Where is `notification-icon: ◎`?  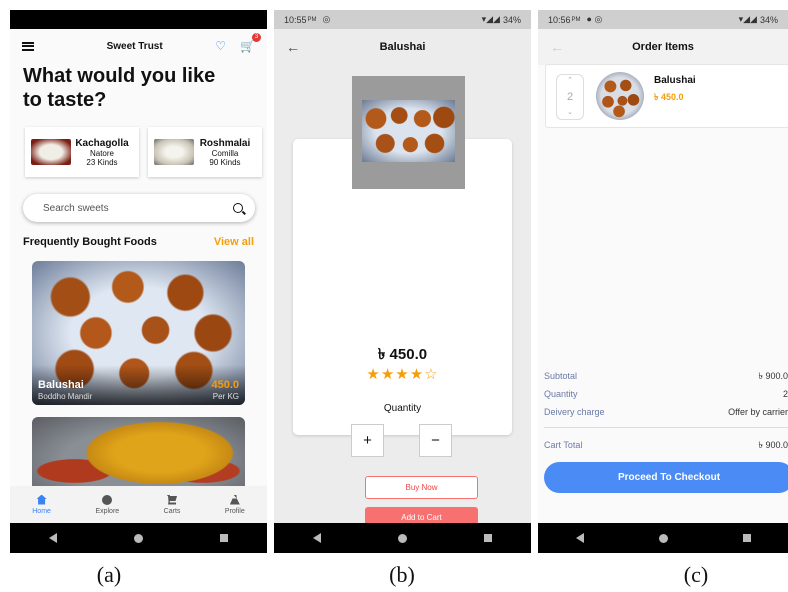
notification-icon: ◎ is located at coordinates (326, 19).